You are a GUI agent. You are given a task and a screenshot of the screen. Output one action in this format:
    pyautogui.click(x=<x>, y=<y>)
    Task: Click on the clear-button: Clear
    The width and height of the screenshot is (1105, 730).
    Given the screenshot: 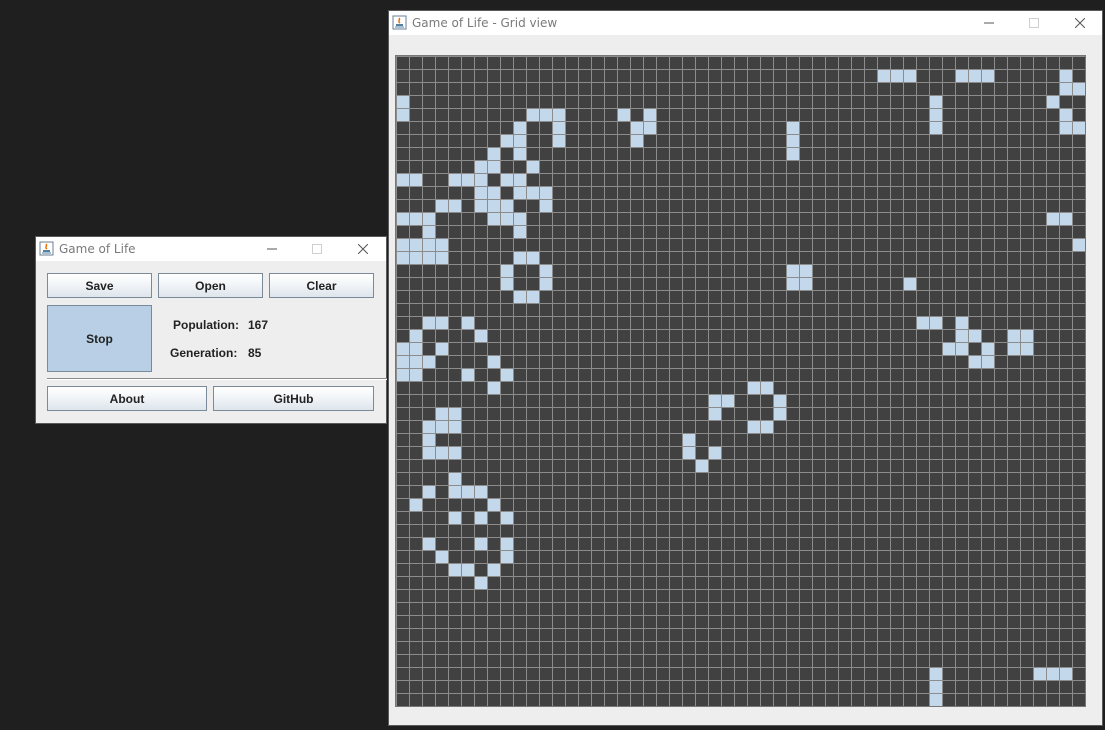 What is the action you would take?
    pyautogui.click(x=321, y=285)
    